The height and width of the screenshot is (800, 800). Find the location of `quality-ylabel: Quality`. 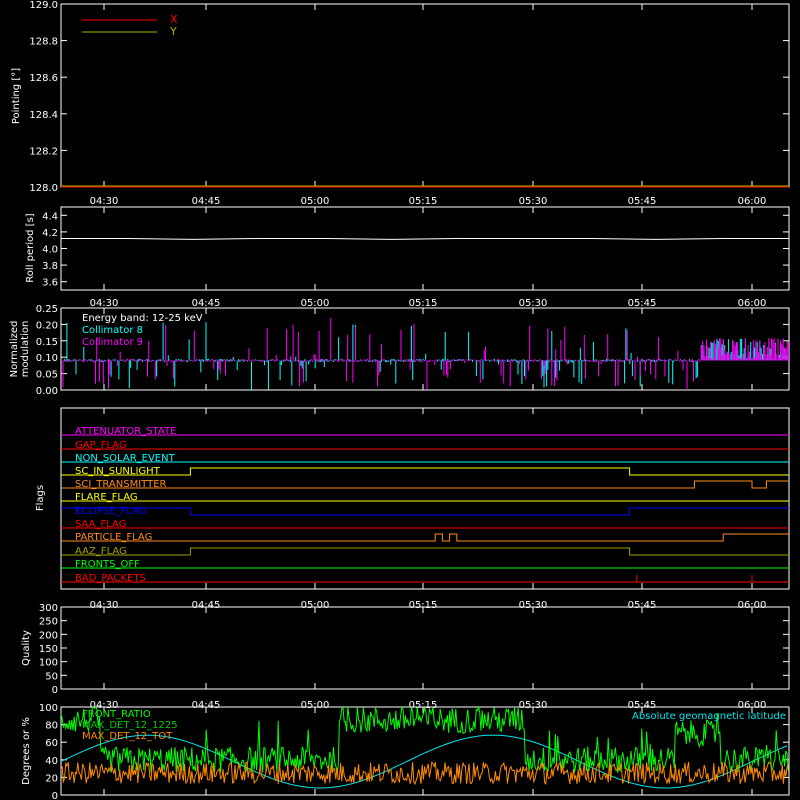

quality-ylabel: Quality is located at coordinates (26, 648).